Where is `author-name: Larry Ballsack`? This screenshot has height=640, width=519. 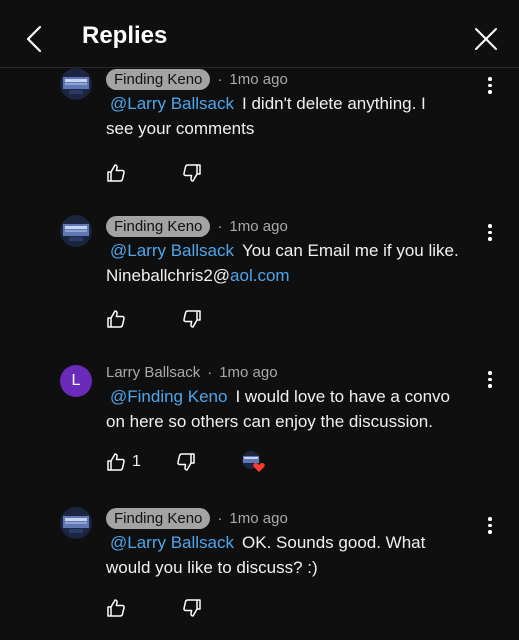
author-name: Larry Ballsack is located at coordinates (153, 372).